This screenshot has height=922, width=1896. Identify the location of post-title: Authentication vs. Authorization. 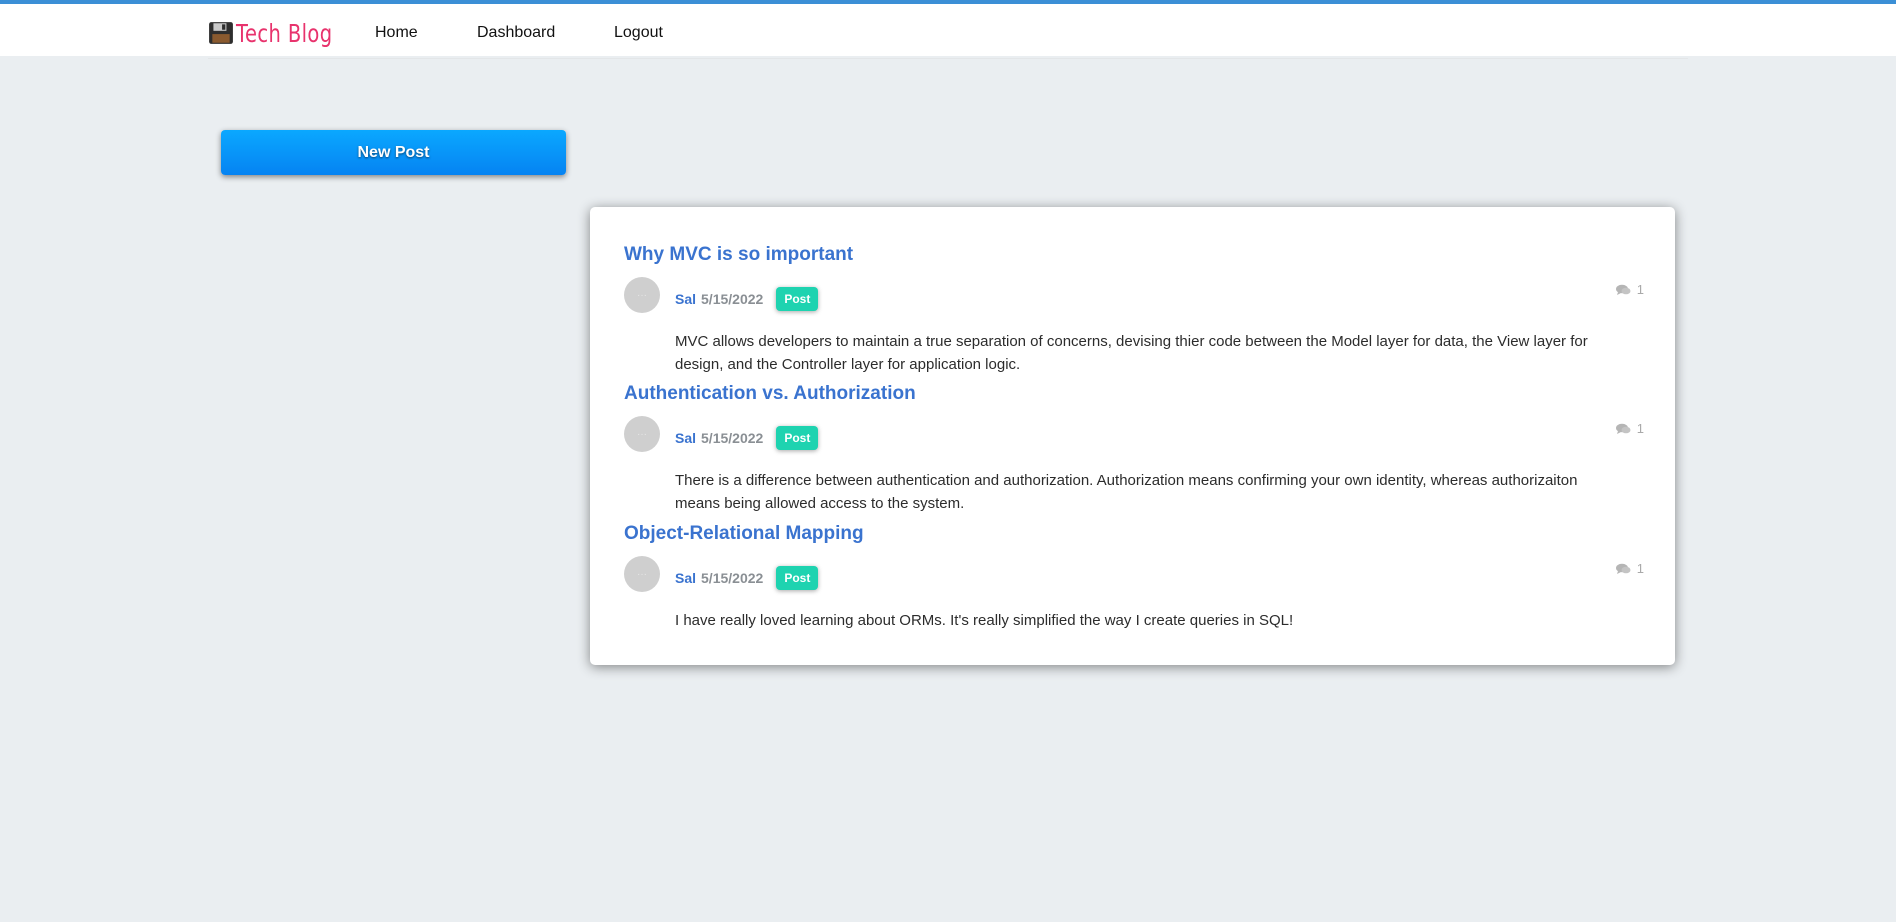
(770, 394).